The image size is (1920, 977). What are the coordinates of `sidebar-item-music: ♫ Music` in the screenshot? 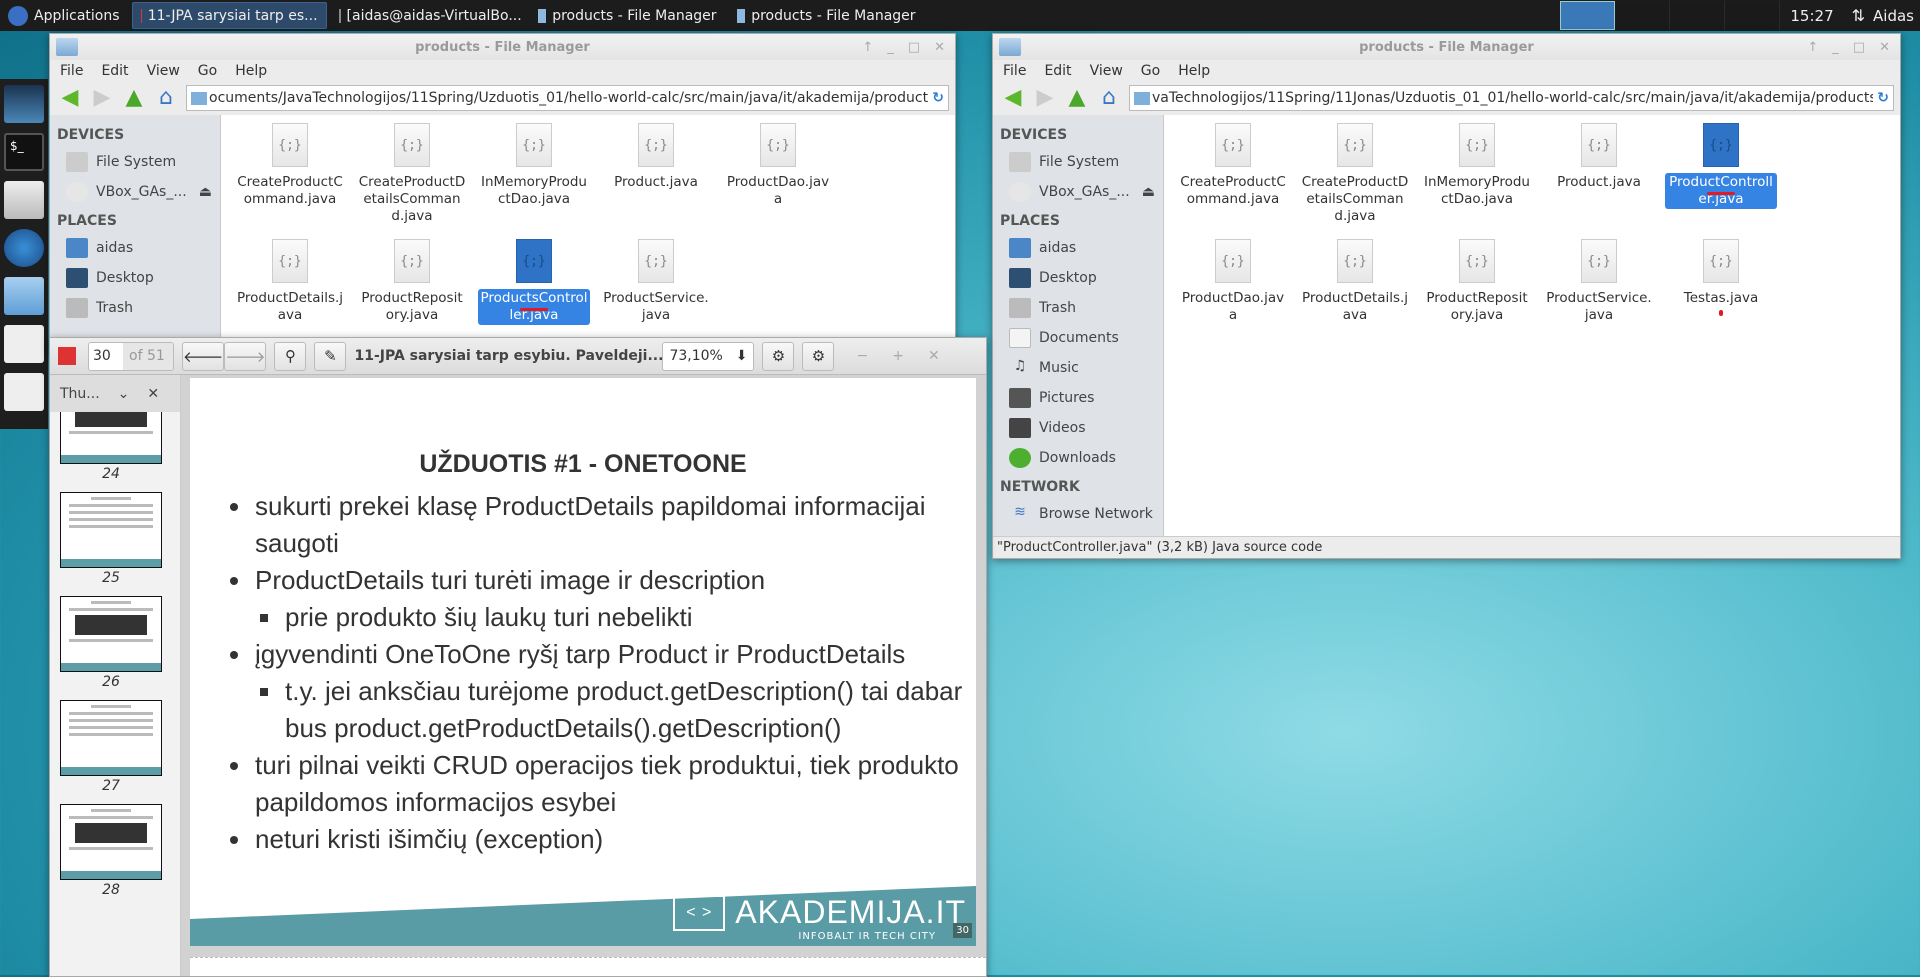 It's located at (1078, 368).